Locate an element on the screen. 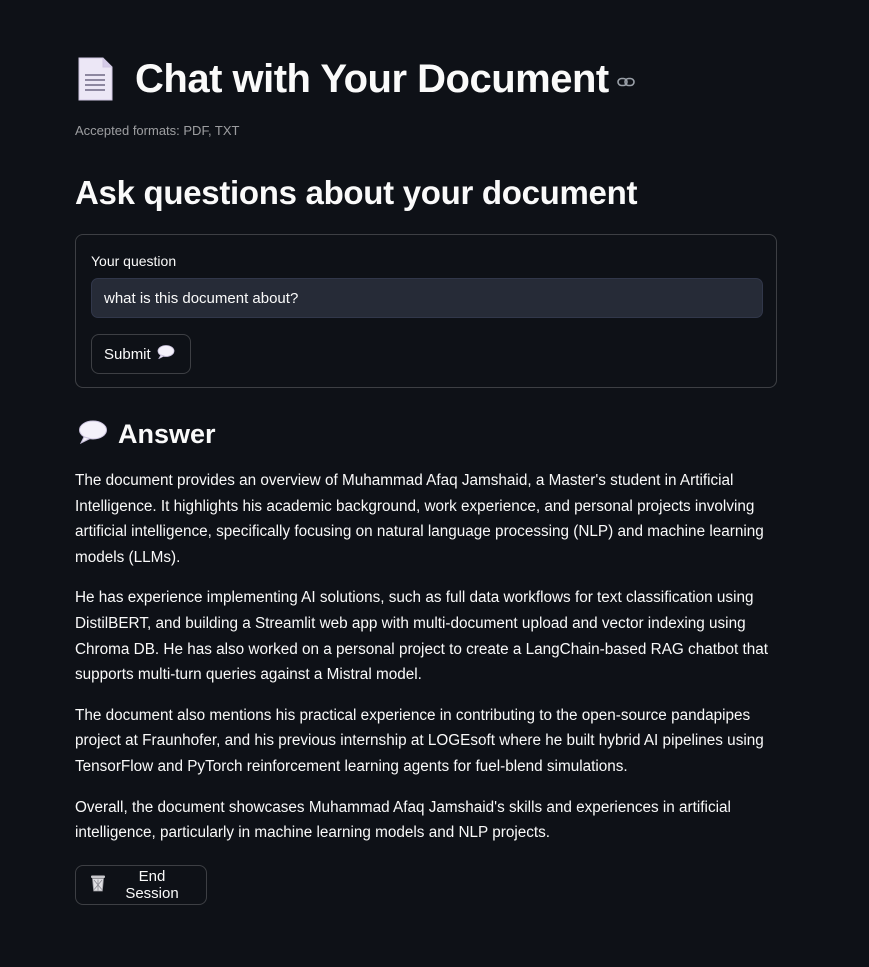 The image size is (869, 967). title-row: Chat with Your Document is located at coordinates (355, 79).